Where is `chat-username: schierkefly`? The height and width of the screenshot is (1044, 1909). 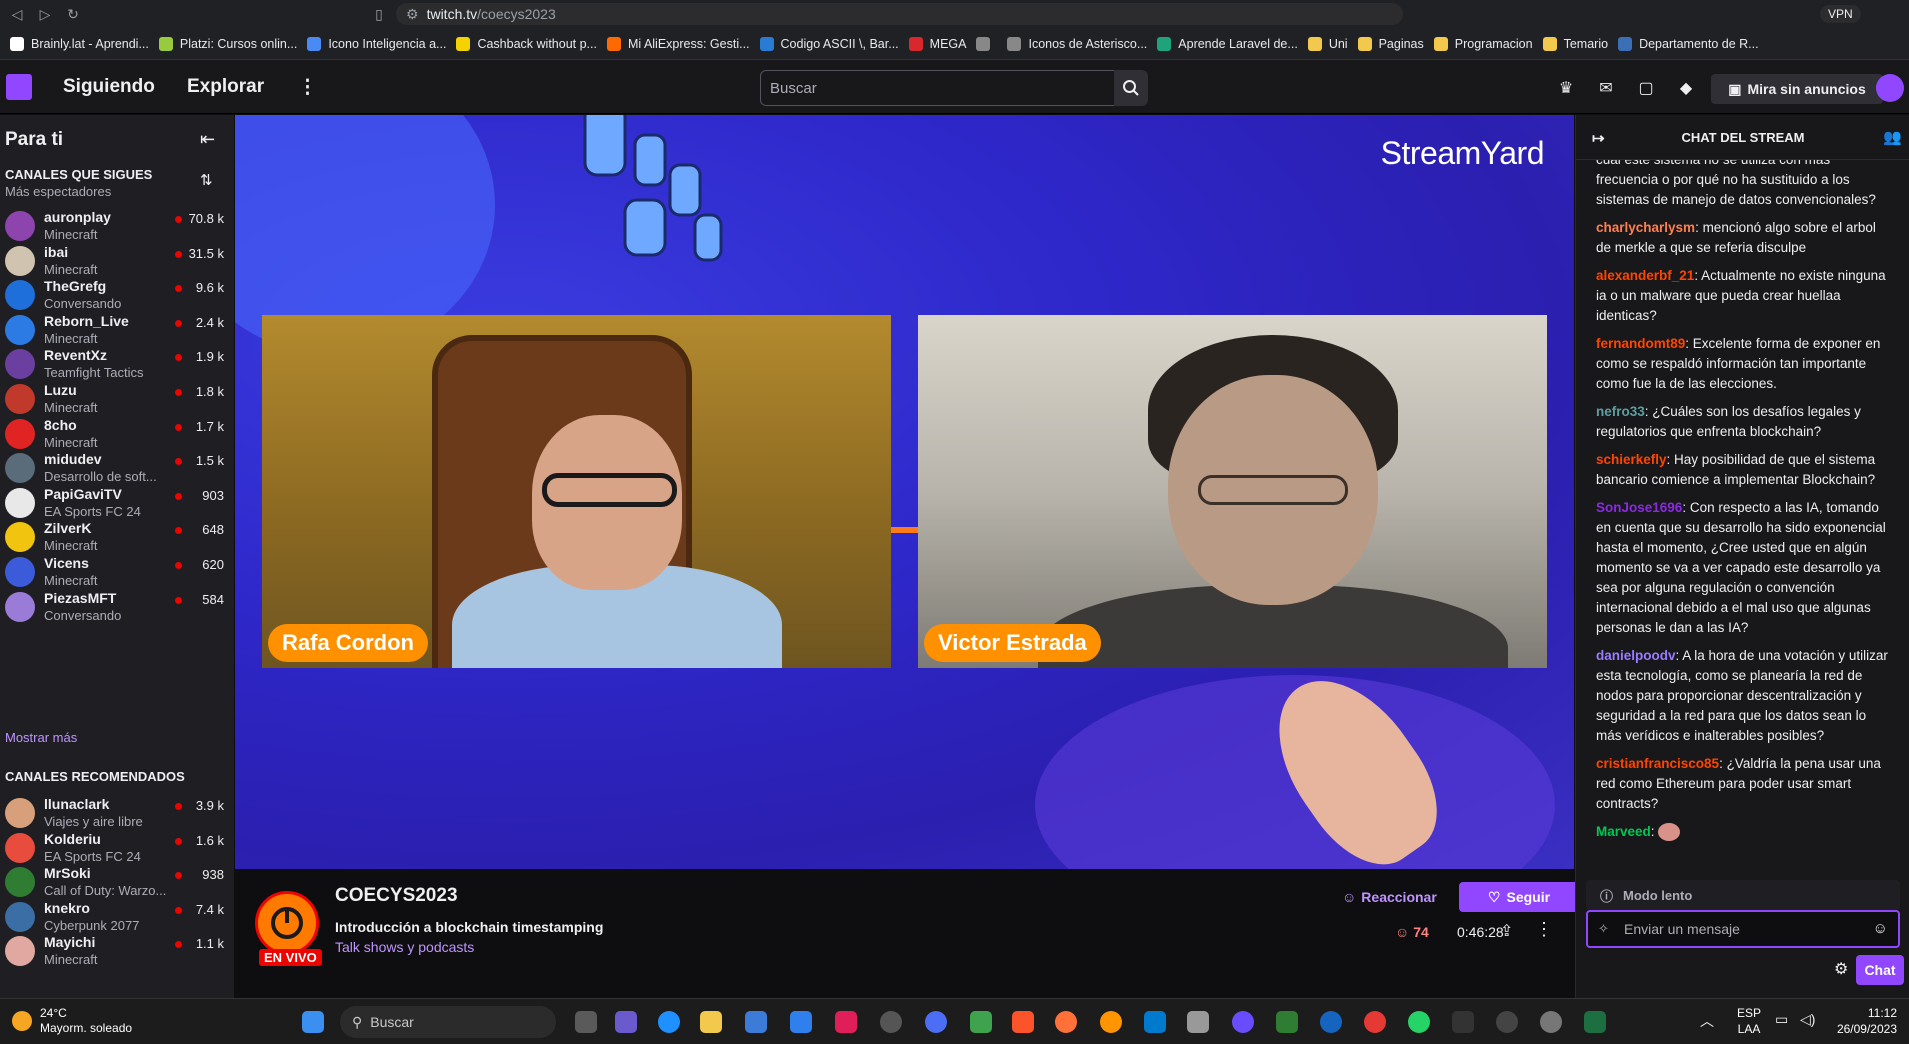
chat-username: schierkefly is located at coordinates (1631, 459).